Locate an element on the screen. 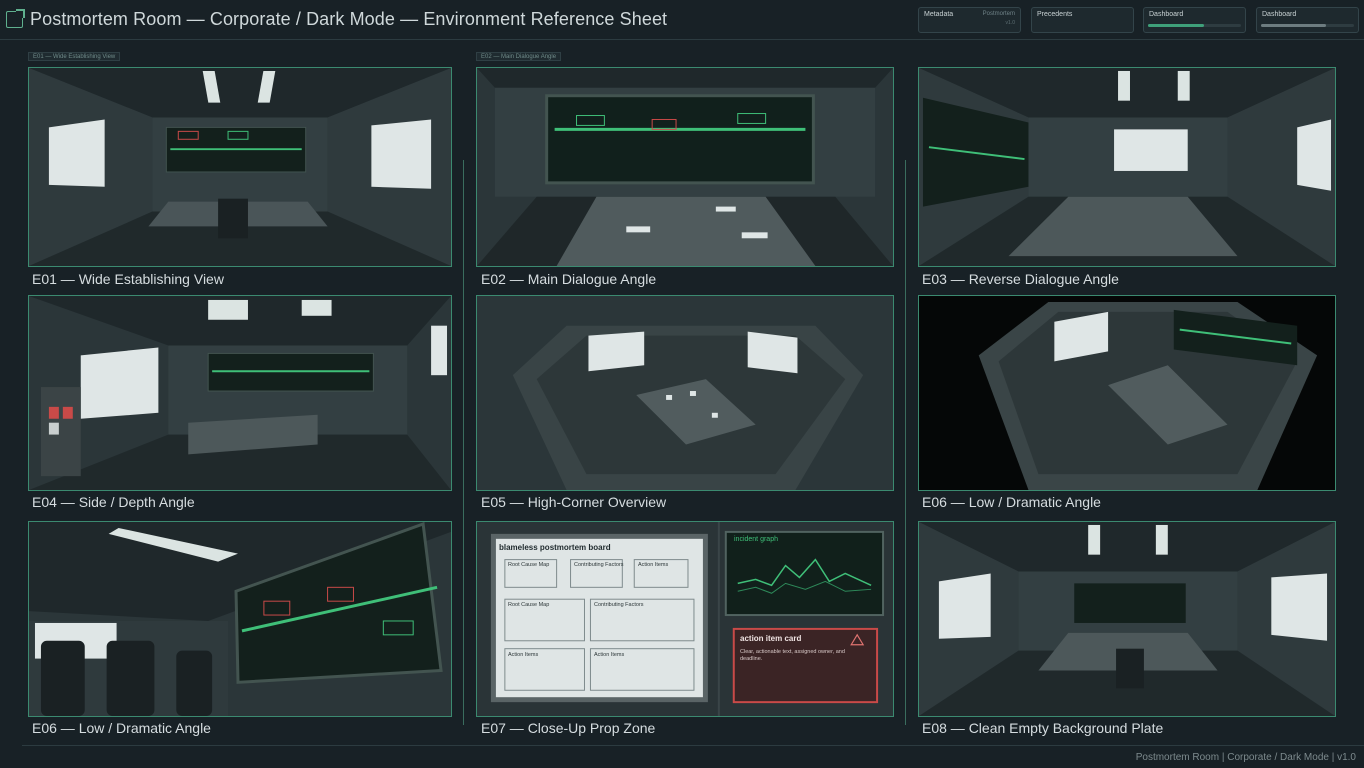 This screenshot has height=768, width=1364. panel-e05 is located at coordinates (685, 393).